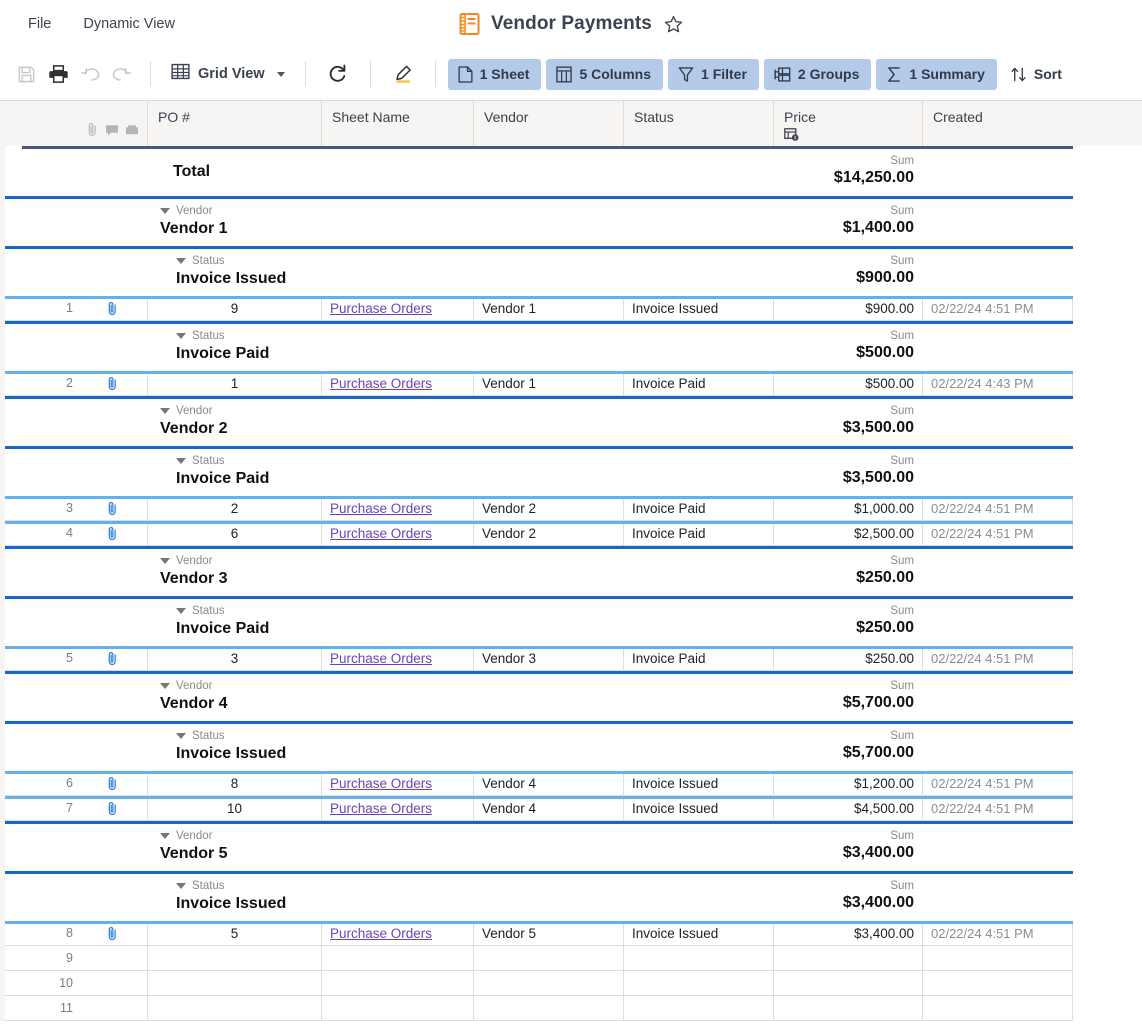 Image resolution: width=1142 pixels, height=1026 pixels. What do you see at coordinates (403, 74) in the screenshot?
I see `highlight-changes-icon` at bounding box center [403, 74].